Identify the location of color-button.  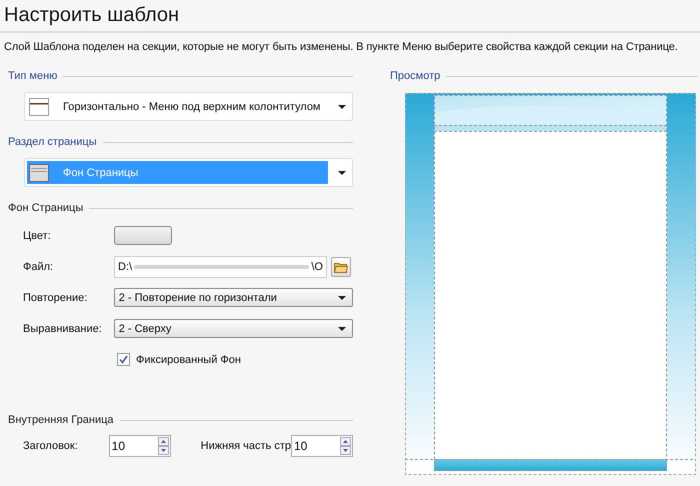
(143, 235).